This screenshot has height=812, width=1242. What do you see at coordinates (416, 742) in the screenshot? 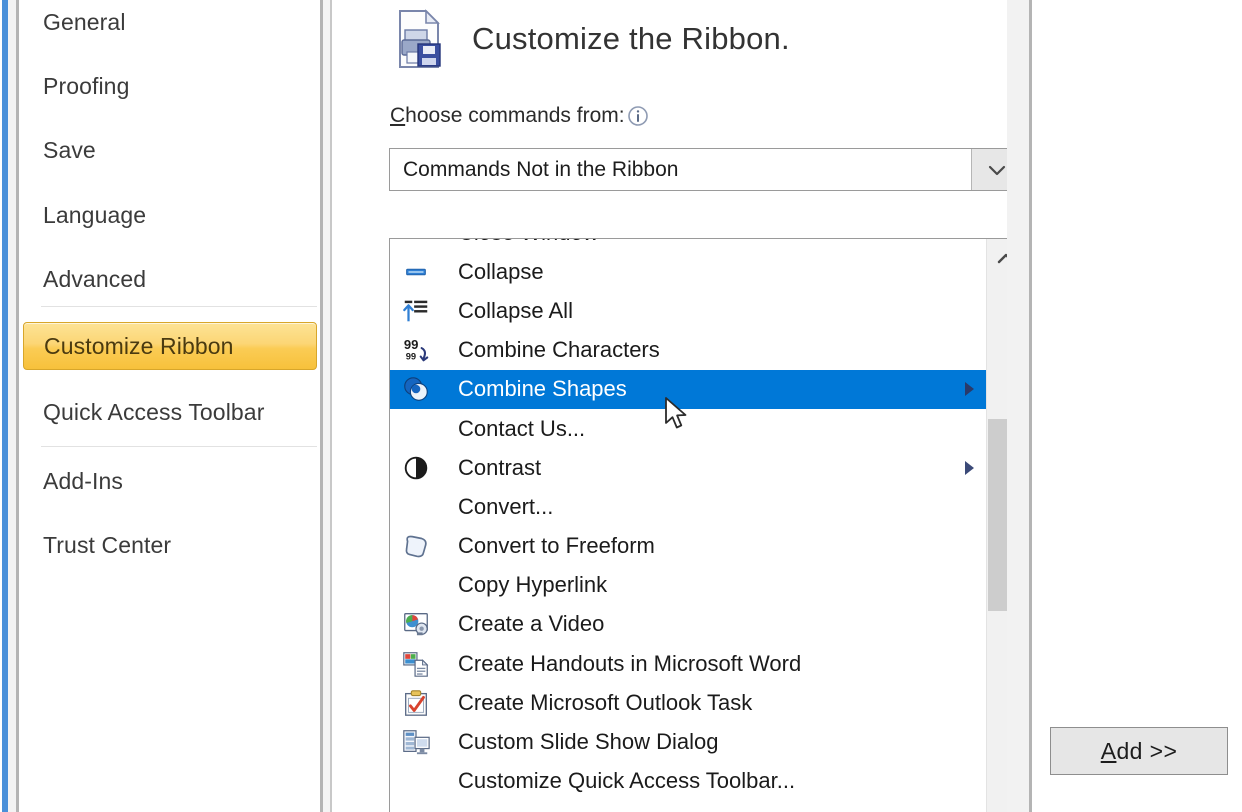
I see `custom-slide-show-icon` at bounding box center [416, 742].